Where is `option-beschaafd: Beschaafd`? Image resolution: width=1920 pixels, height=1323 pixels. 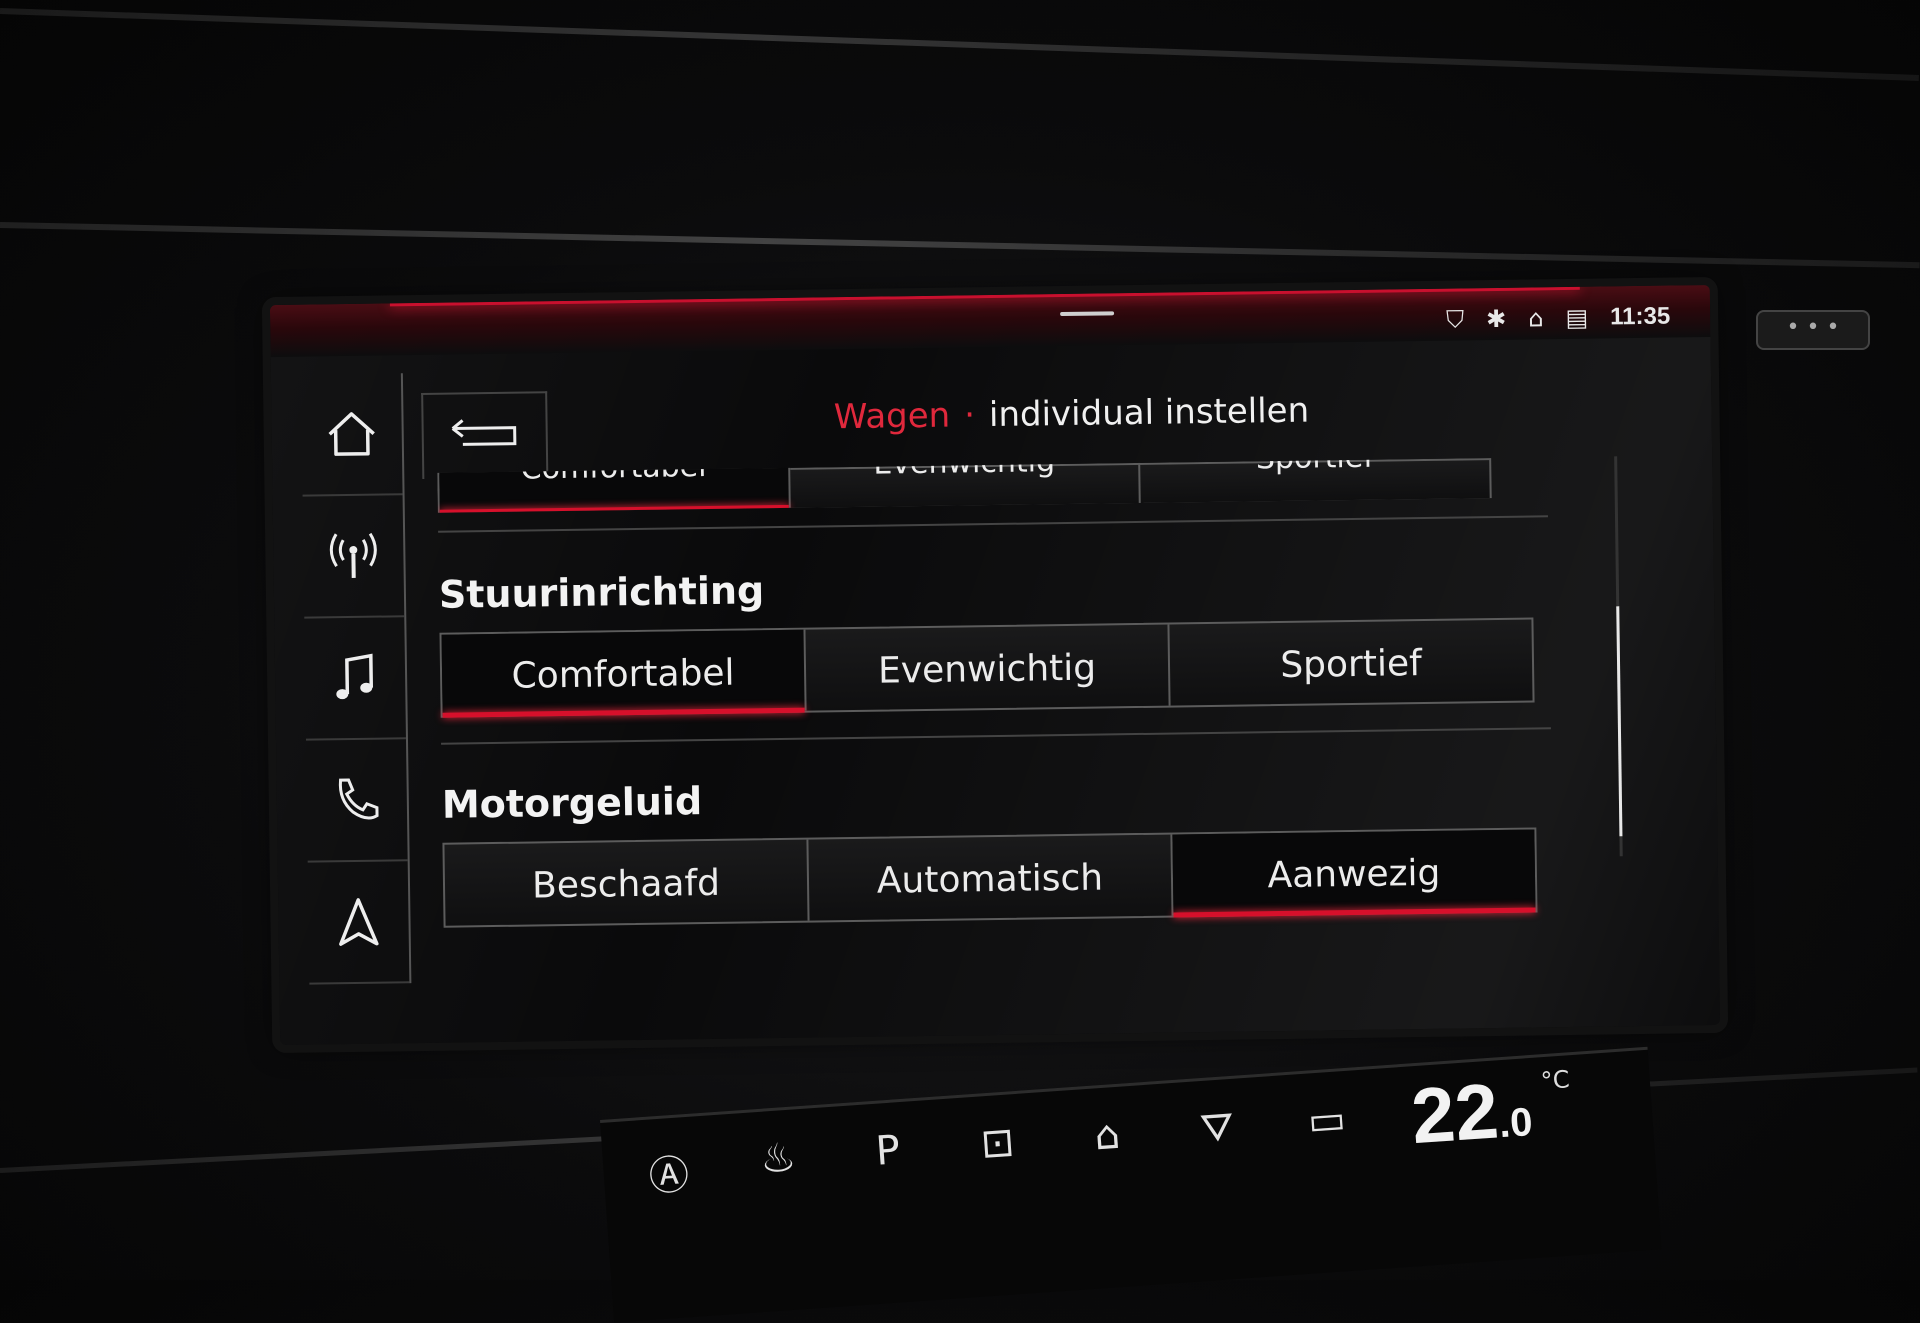 option-beschaafd: Beschaafd is located at coordinates (627, 882).